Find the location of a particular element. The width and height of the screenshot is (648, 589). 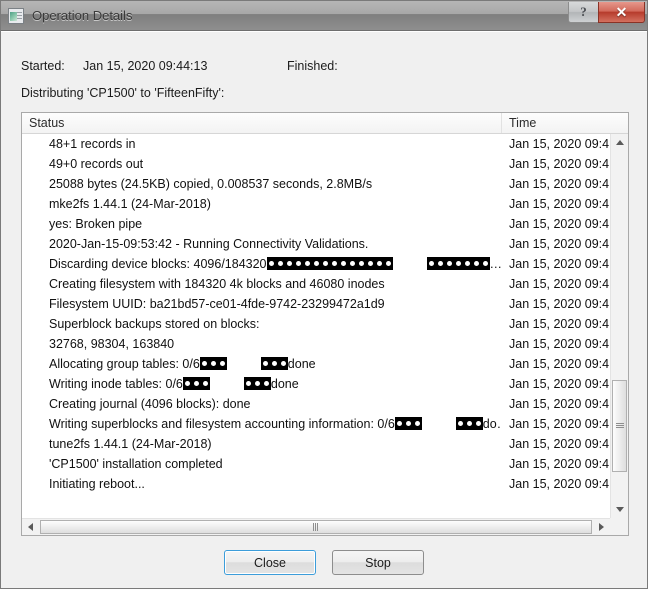

list-header-row: Status Time is located at coordinates (325, 123).